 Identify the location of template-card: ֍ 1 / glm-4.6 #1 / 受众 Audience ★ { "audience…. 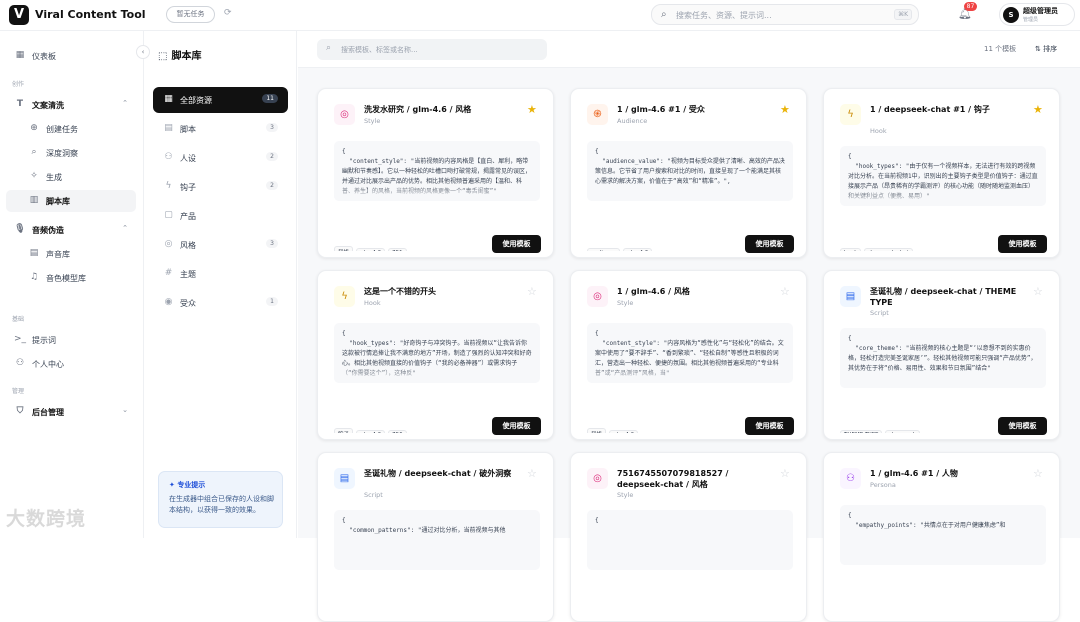
(688, 173).